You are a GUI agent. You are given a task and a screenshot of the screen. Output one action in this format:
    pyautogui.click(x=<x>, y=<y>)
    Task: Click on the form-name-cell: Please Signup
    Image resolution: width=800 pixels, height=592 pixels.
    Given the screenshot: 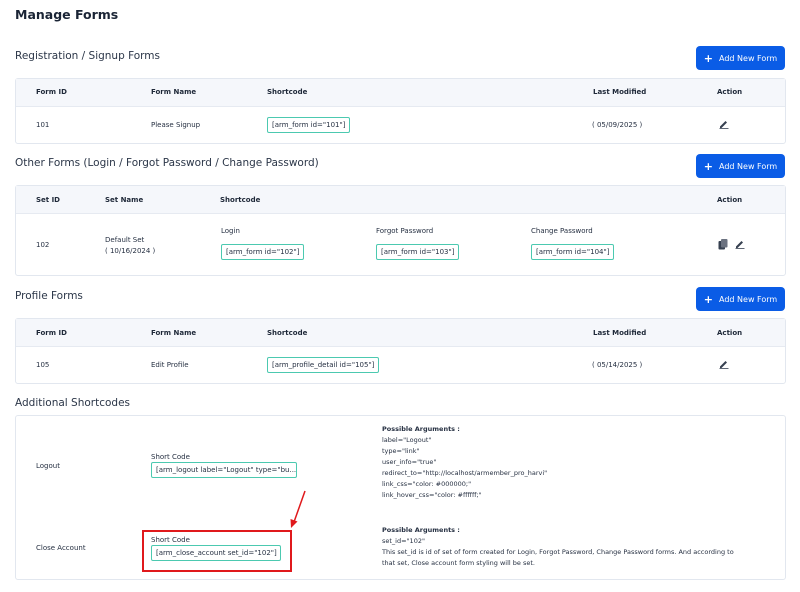 What is the action you would take?
    pyautogui.click(x=176, y=125)
    